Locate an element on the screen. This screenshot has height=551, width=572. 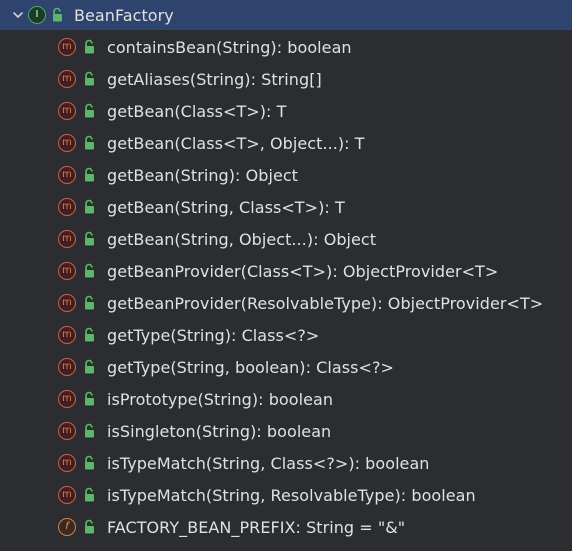
member-label: getAliases(String): String[] is located at coordinates (214, 79).